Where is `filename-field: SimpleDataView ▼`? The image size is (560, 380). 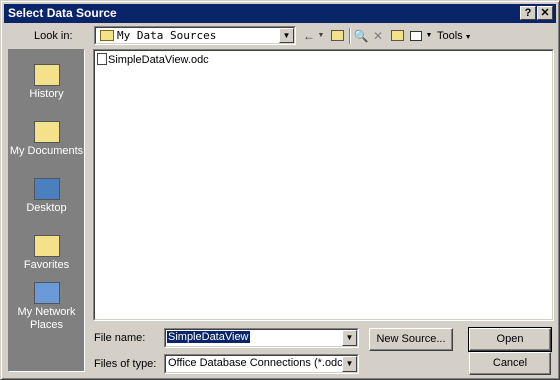 filename-field: SimpleDataView ▼ is located at coordinates (261, 338).